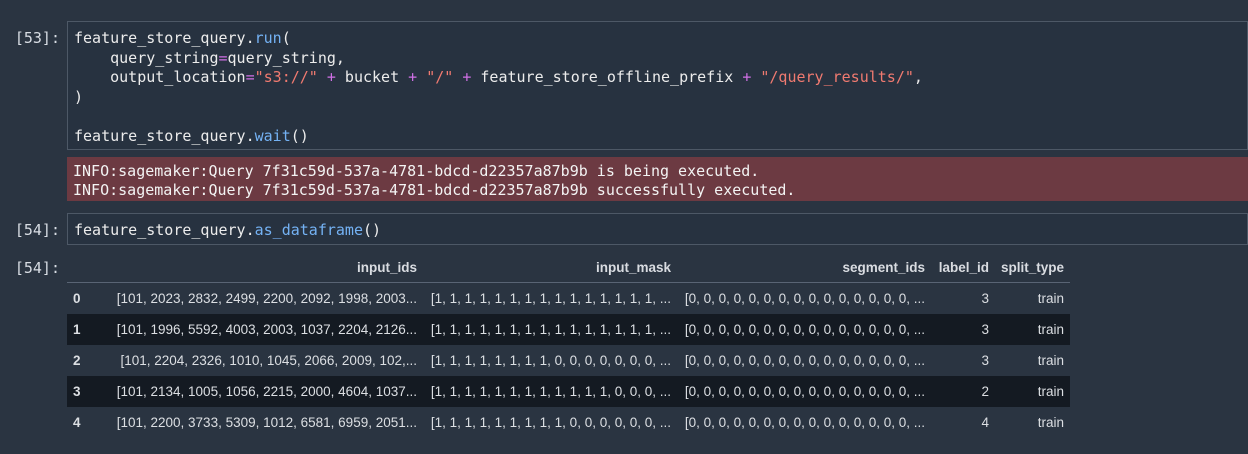 This screenshot has height=454, width=1248. What do you see at coordinates (963, 268) in the screenshot?
I see `column-header-label-id: label_id` at bounding box center [963, 268].